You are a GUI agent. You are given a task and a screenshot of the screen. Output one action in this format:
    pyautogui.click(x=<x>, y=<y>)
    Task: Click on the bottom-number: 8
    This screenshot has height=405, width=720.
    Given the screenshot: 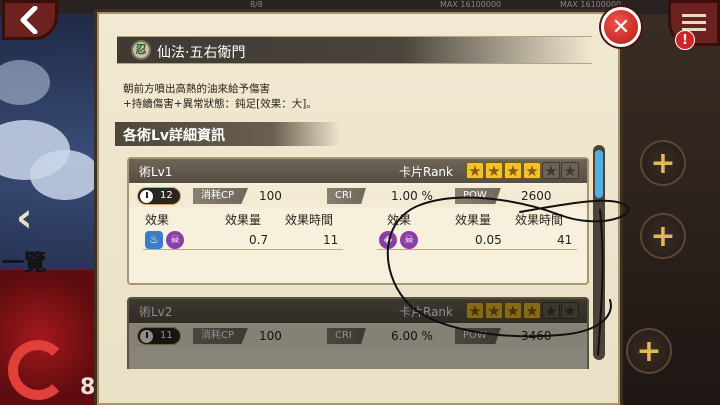 What is the action you would take?
    pyautogui.click(x=88, y=387)
    